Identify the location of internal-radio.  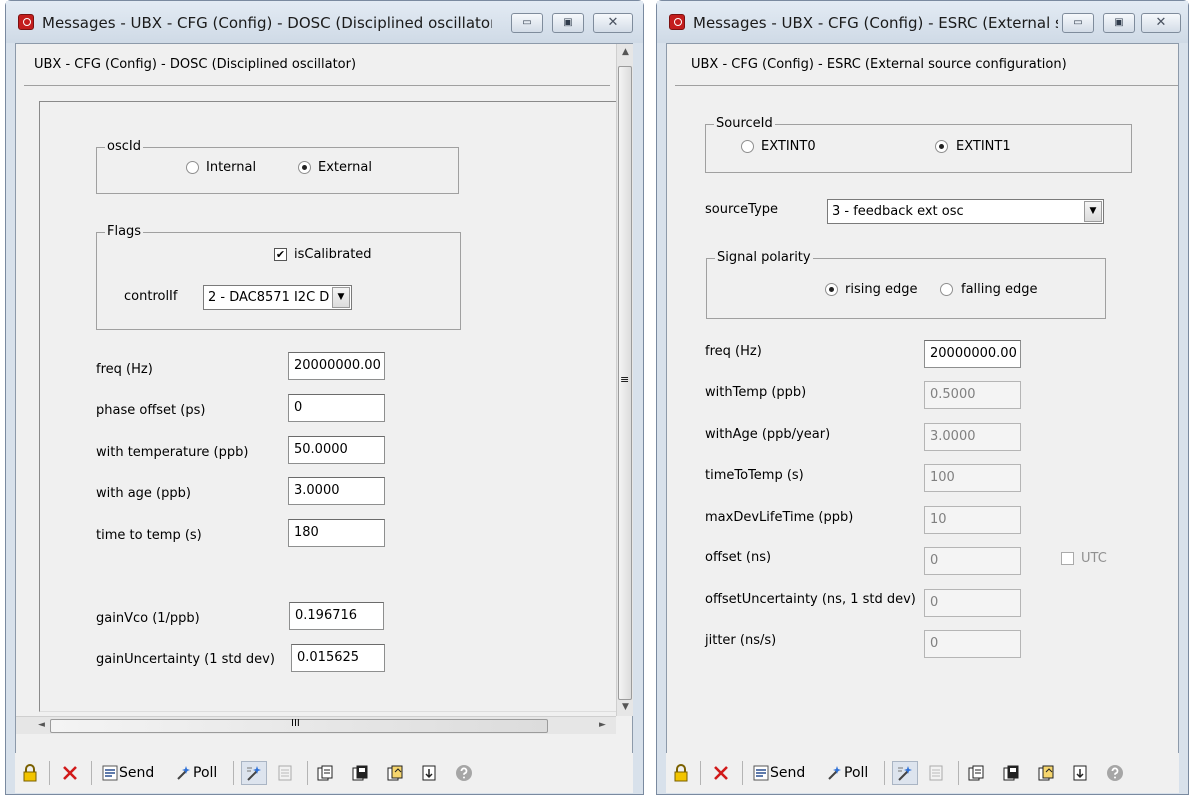
(192, 167).